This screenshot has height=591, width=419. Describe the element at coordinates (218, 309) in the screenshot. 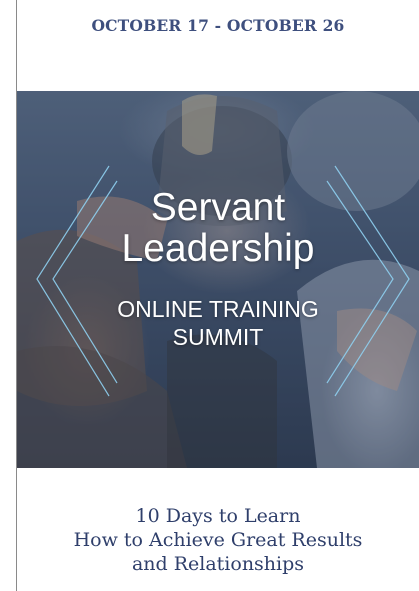

I see `subtitle-line-online-training: ONLINE TRAINING` at that location.